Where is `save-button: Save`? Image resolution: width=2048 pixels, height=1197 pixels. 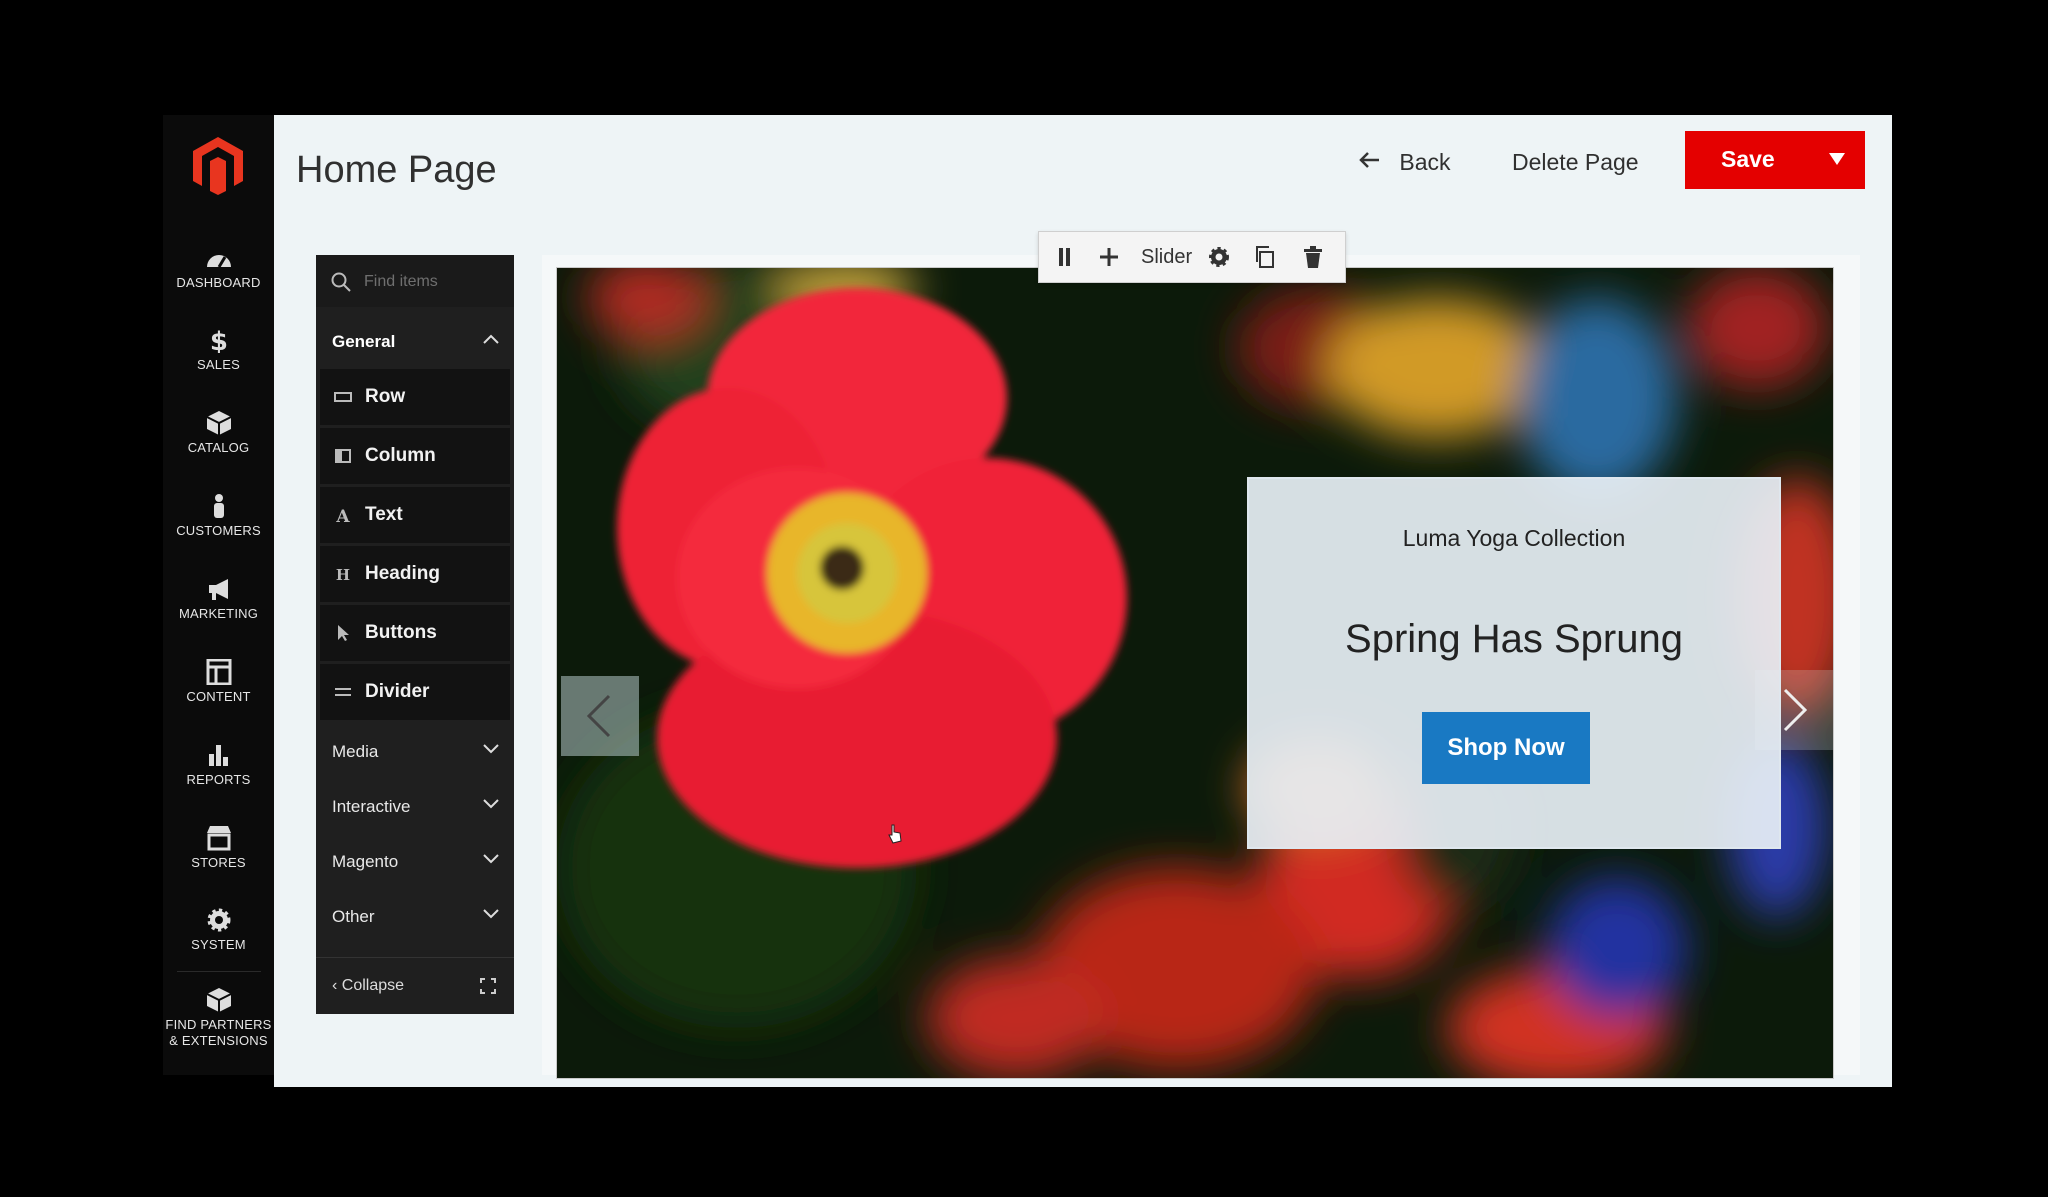
save-button: Save is located at coordinates (1775, 160).